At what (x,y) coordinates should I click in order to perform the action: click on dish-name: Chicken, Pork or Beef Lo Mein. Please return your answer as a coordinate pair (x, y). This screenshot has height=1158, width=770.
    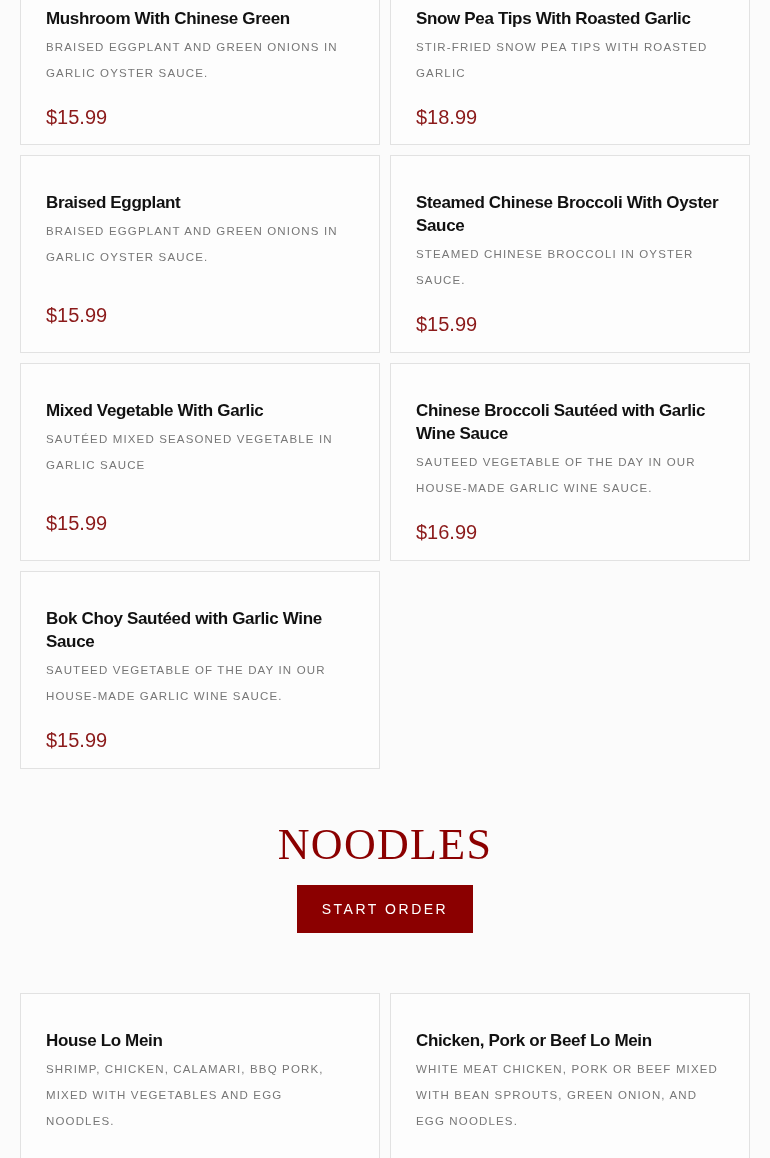
    Looking at the image, I should click on (534, 1041).